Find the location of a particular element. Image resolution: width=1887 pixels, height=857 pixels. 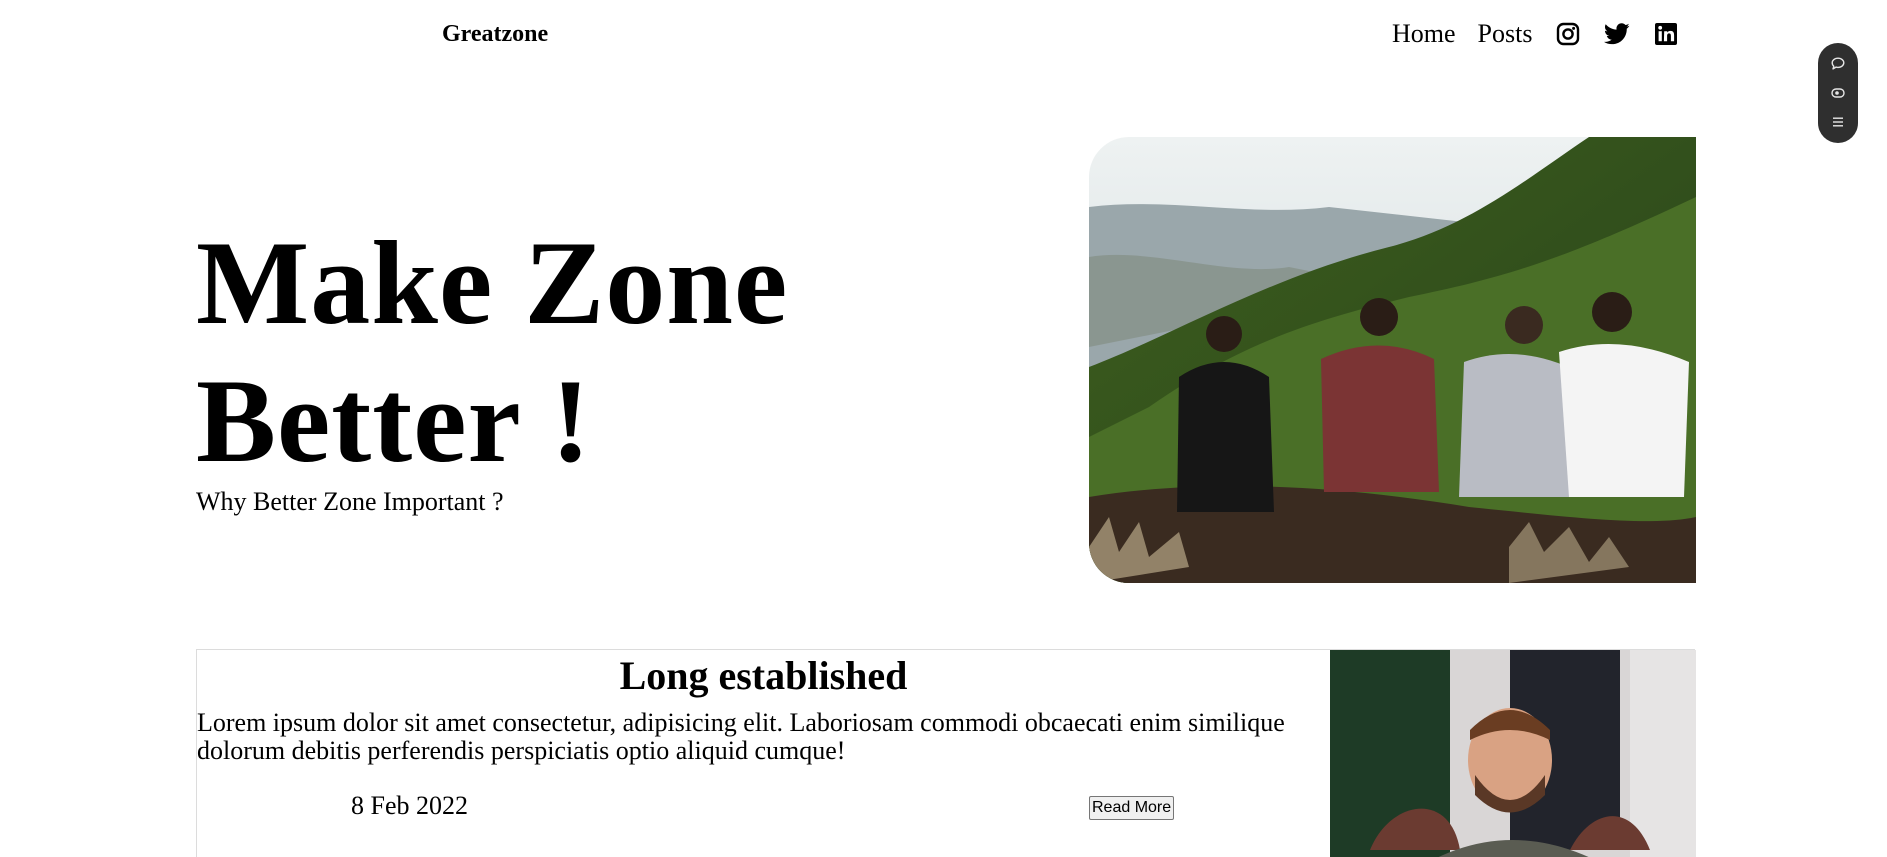

nav-posts-link: Posts is located at coordinates (1505, 34).